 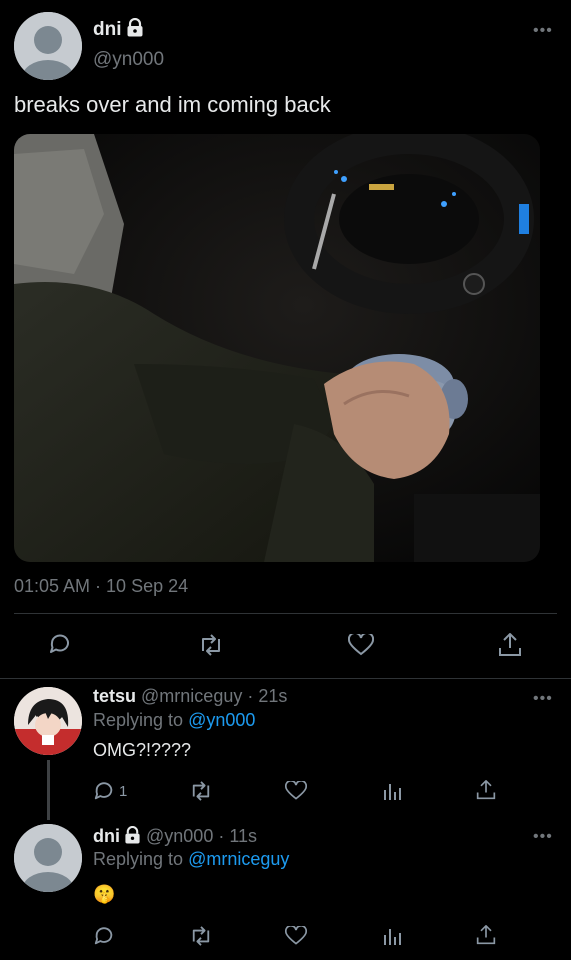 What do you see at coordinates (237, 836) in the screenshot?
I see `time: · 11s` at bounding box center [237, 836].